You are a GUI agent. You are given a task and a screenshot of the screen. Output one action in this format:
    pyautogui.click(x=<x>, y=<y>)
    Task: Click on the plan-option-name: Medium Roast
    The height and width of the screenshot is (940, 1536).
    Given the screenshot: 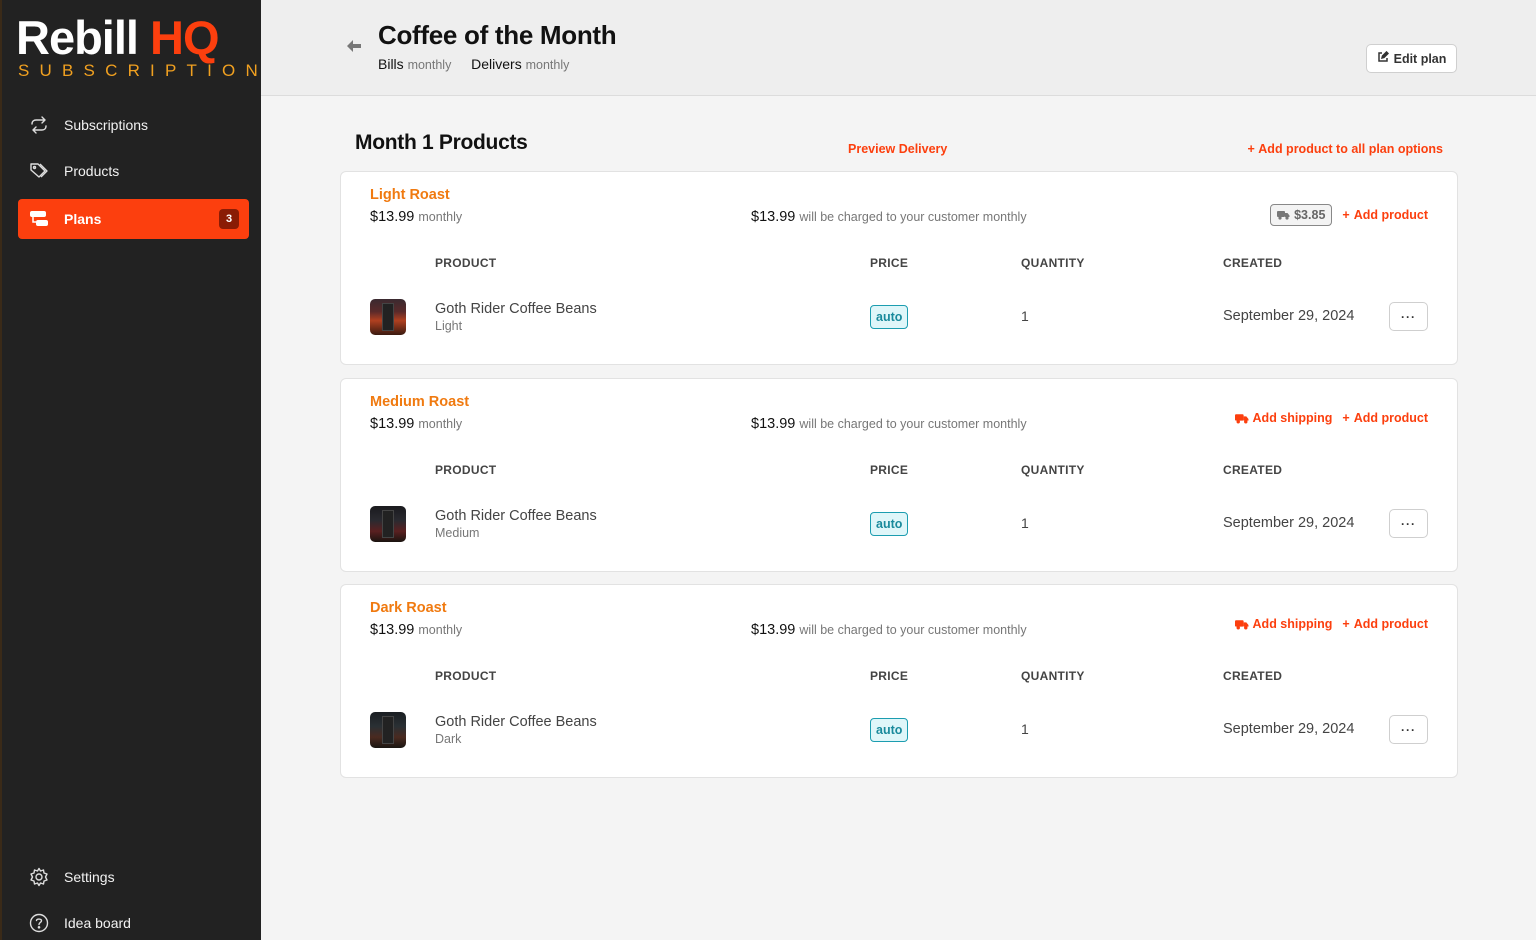 What is the action you would take?
    pyautogui.click(x=420, y=402)
    